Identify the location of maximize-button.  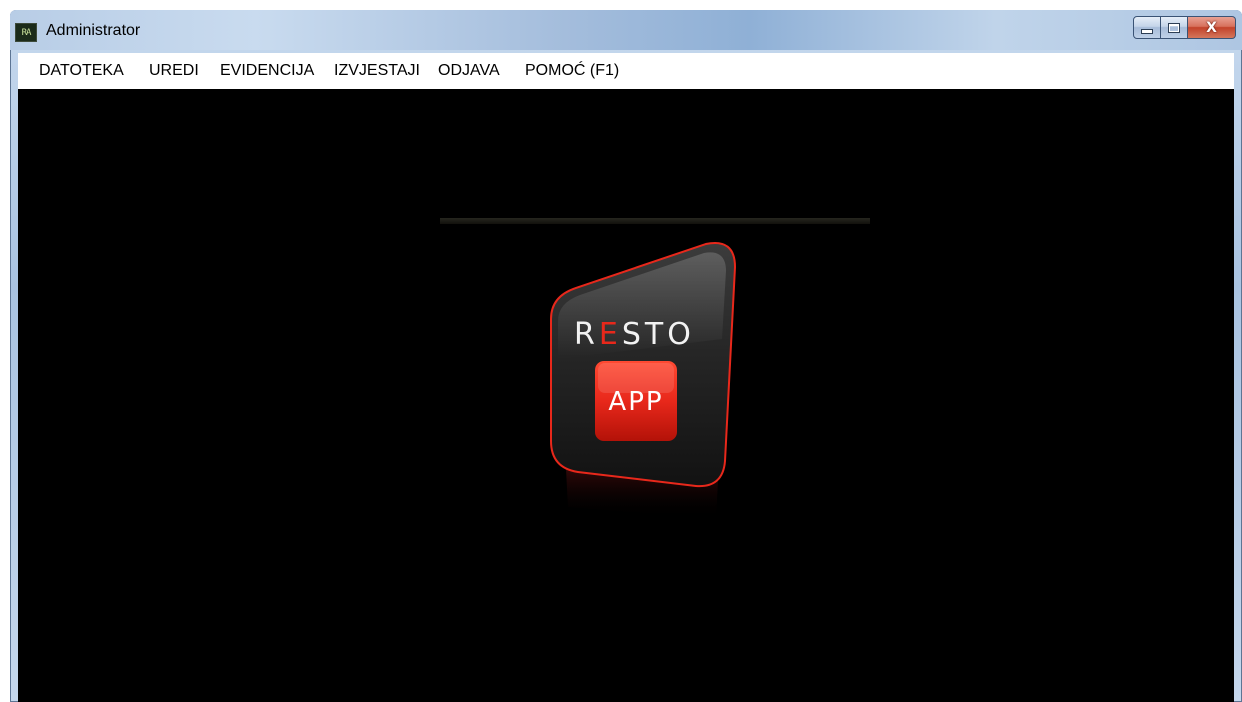
(1174, 27).